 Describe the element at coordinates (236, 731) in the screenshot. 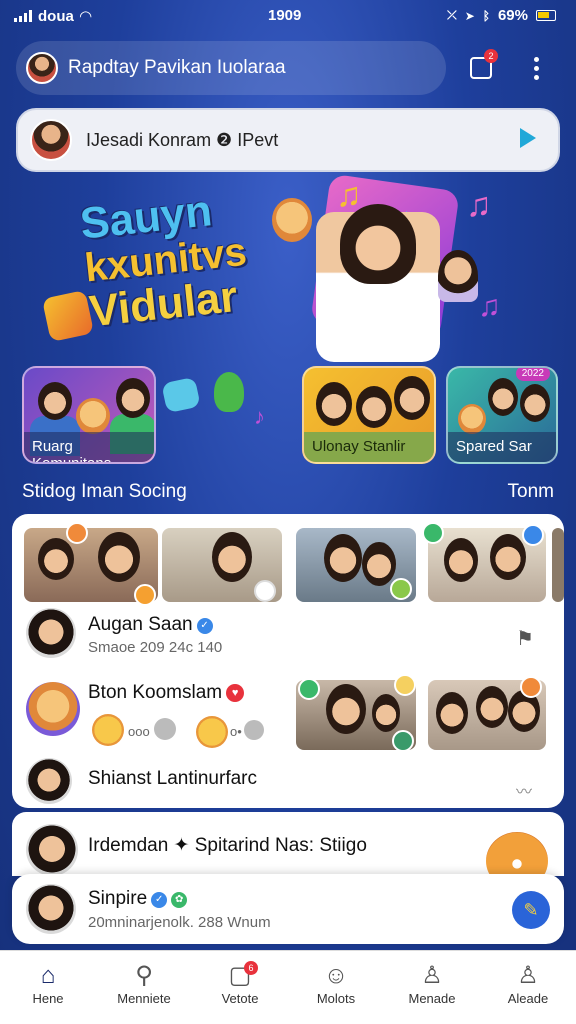

I see `emoji-count: o•` at that location.